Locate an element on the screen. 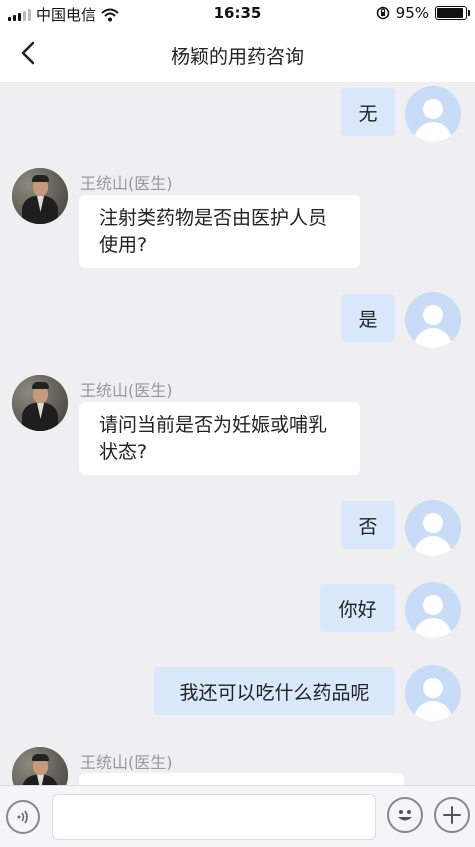 This screenshot has width=475, height=847. battery-icon is located at coordinates (452, 13).